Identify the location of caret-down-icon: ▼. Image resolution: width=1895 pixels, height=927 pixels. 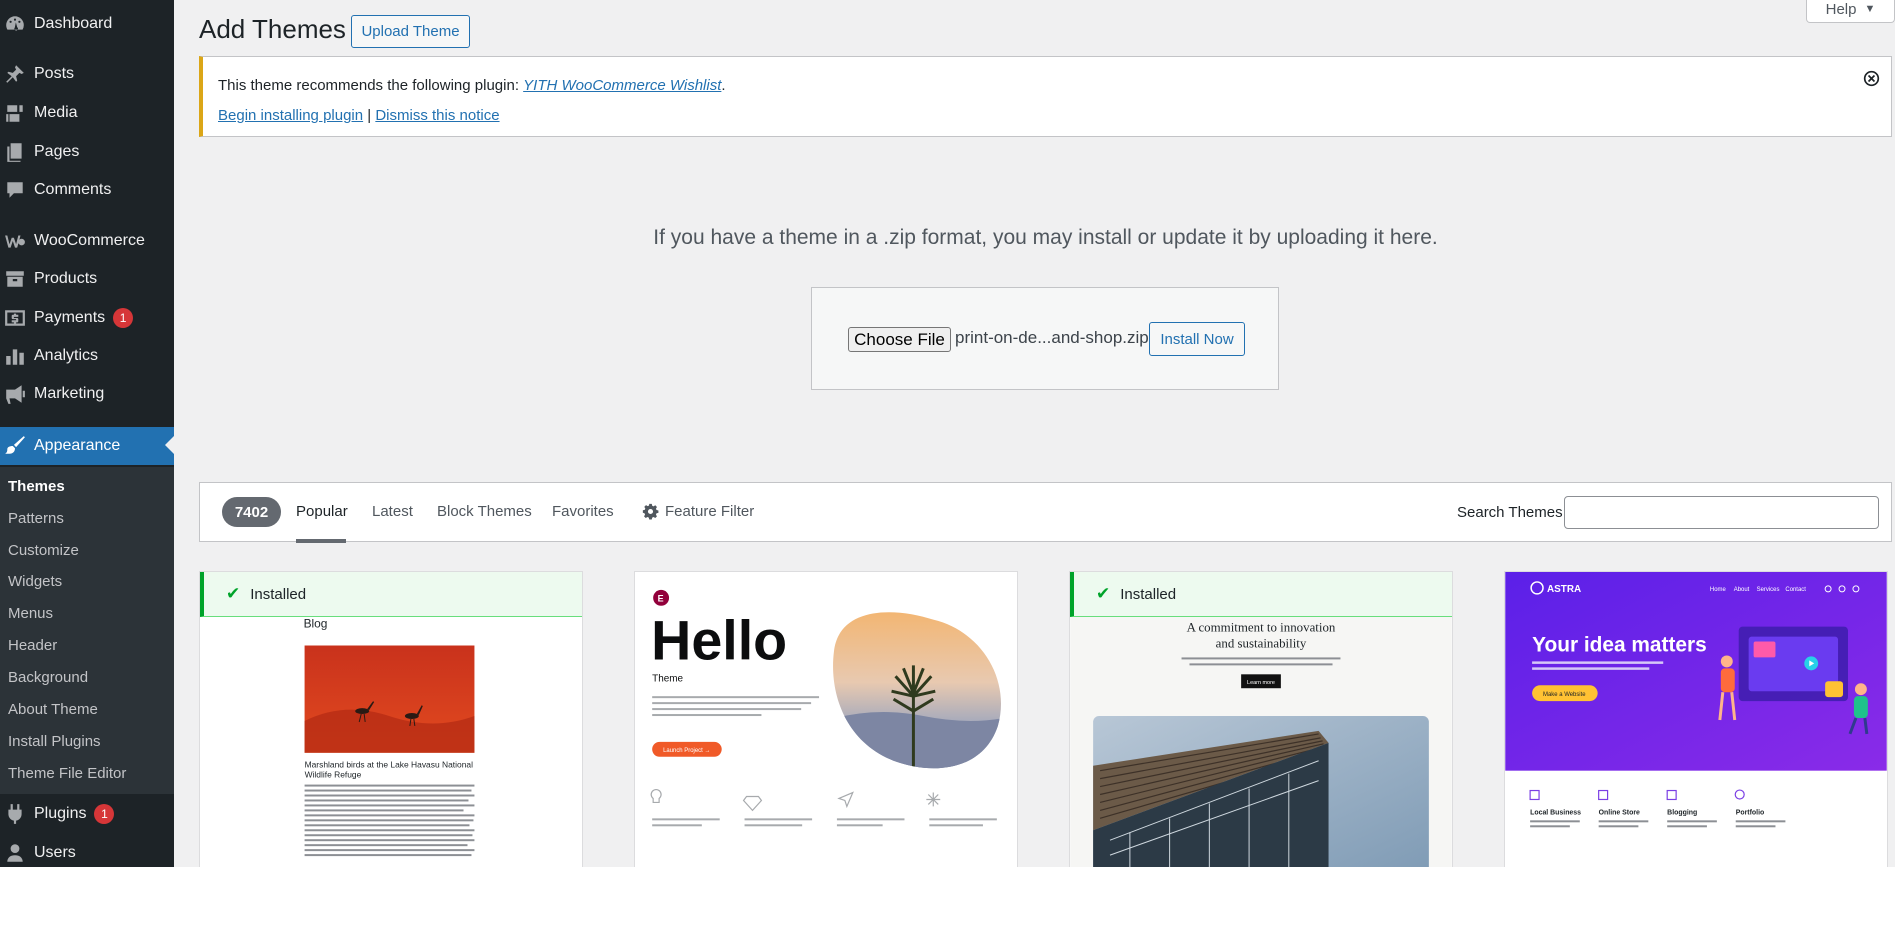
(1870, 9).